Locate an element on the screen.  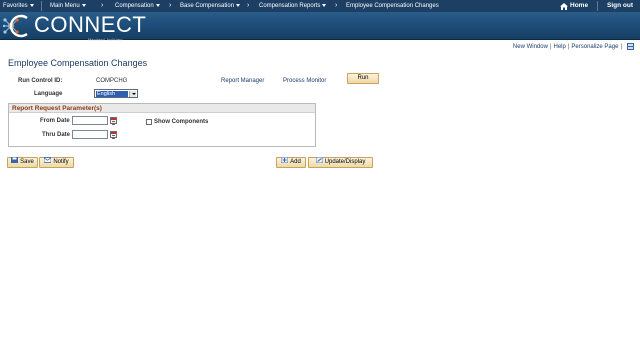
nav-compensation-reports-label: Compensation Reports is located at coordinates (290, 6).